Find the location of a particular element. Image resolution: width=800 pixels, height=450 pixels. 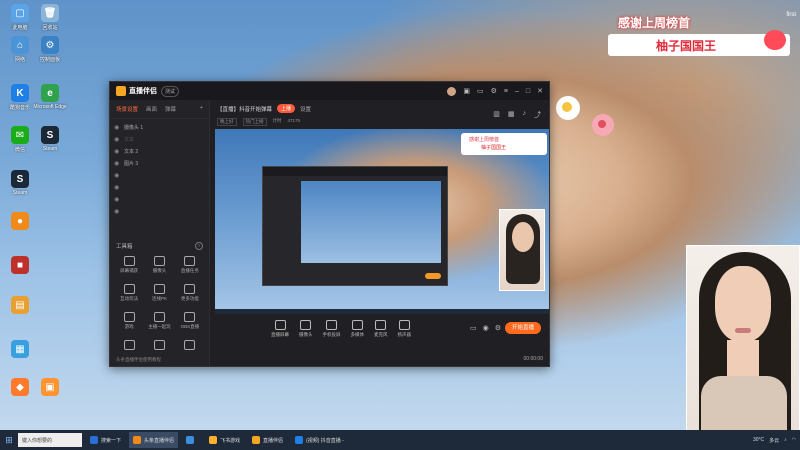

taskbar-app: 直播伴侣 is located at coordinates (267, 440).